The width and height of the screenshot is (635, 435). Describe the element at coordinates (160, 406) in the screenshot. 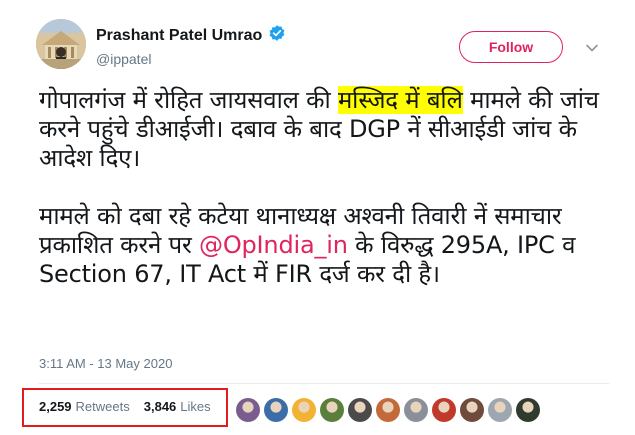

I see `likes-count: 3,846` at that location.